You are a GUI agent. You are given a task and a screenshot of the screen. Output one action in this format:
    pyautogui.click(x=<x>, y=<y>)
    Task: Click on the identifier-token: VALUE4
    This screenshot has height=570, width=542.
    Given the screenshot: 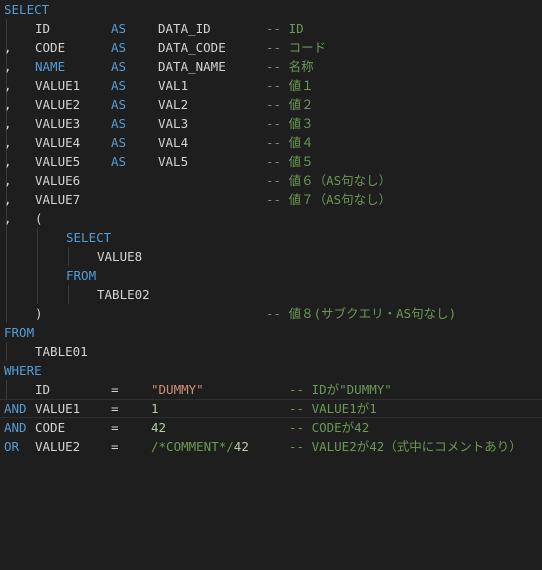 What is the action you would take?
    pyautogui.click(x=58, y=142)
    